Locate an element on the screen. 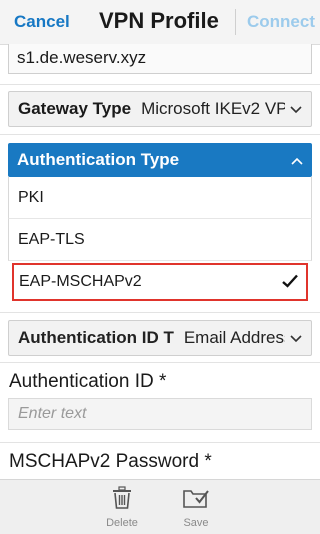 This screenshot has height=534, width=320. trash-icon is located at coordinates (122, 497).